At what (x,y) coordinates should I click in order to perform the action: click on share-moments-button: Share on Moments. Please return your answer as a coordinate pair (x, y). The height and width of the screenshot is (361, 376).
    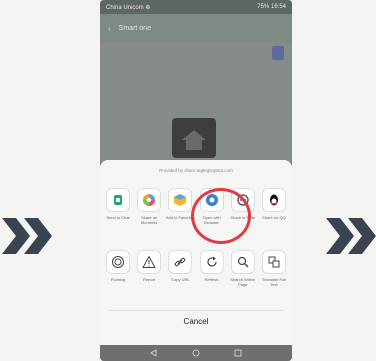
    Looking at the image, I should click on (149, 206).